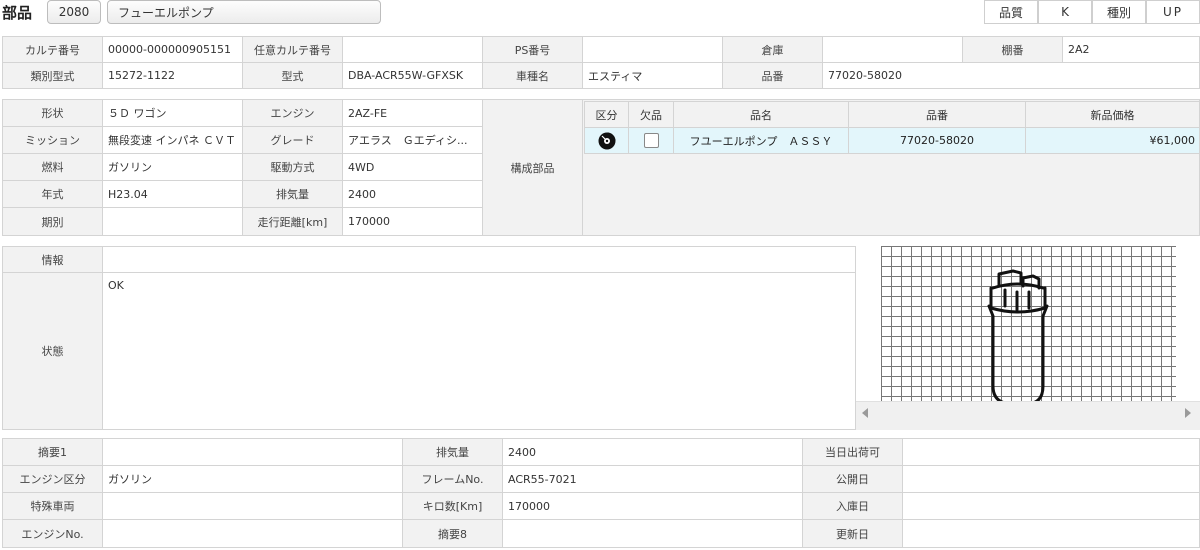  Describe the element at coordinates (761, 140) in the screenshot. I see `row-name: フユーエルポンプ ＡＳＳＹ` at that location.